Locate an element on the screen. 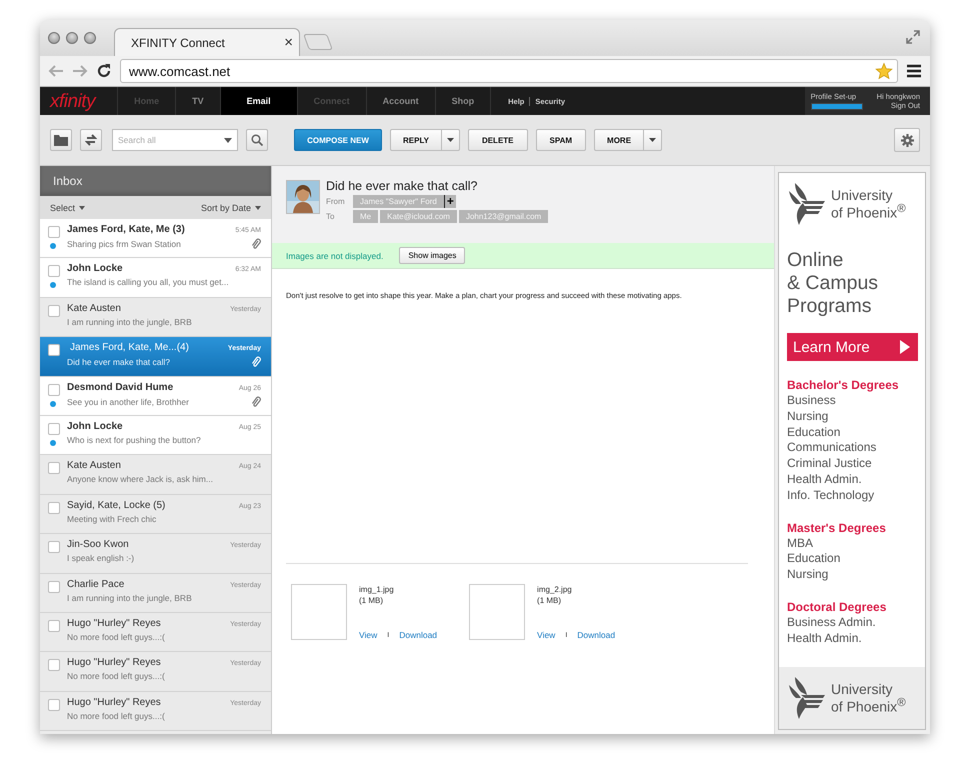  settings-button is located at coordinates (907, 140).